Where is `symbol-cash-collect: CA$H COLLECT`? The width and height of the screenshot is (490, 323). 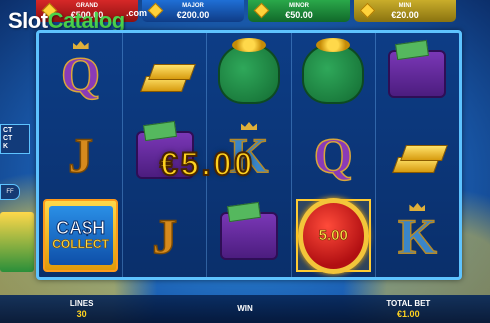
symbol-cash-collect: CA$H COLLECT is located at coordinates (80, 235).